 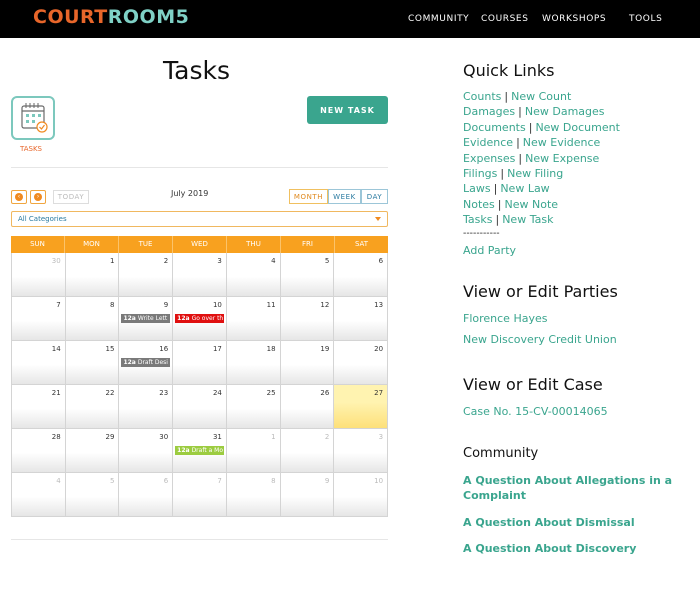 What do you see at coordinates (19, 197) in the screenshot?
I see `prev-month-button: ‹` at bounding box center [19, 197].